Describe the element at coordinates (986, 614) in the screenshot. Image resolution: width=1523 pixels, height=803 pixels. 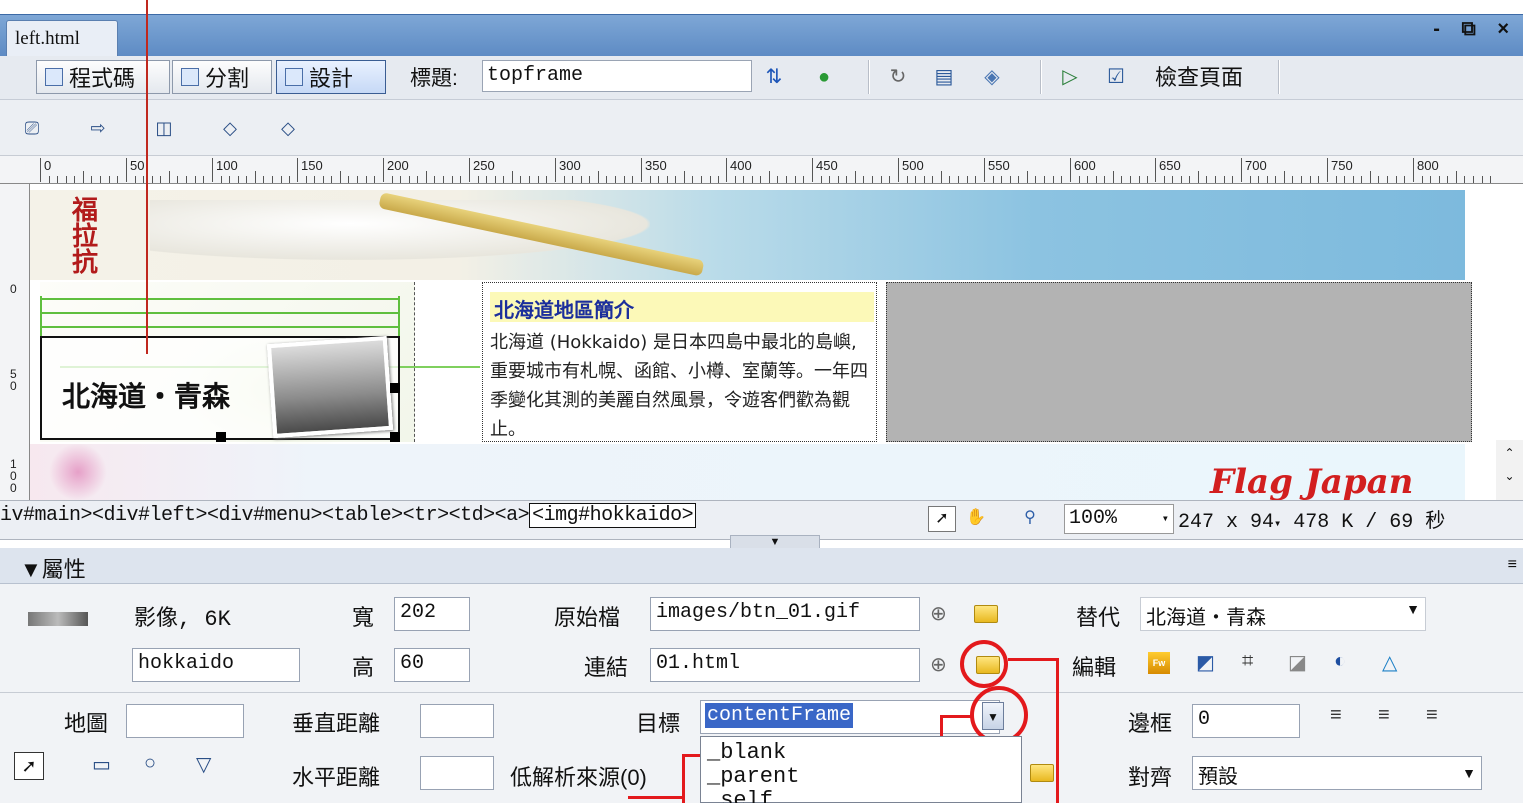
I see `browse-folder-icon` at that location.